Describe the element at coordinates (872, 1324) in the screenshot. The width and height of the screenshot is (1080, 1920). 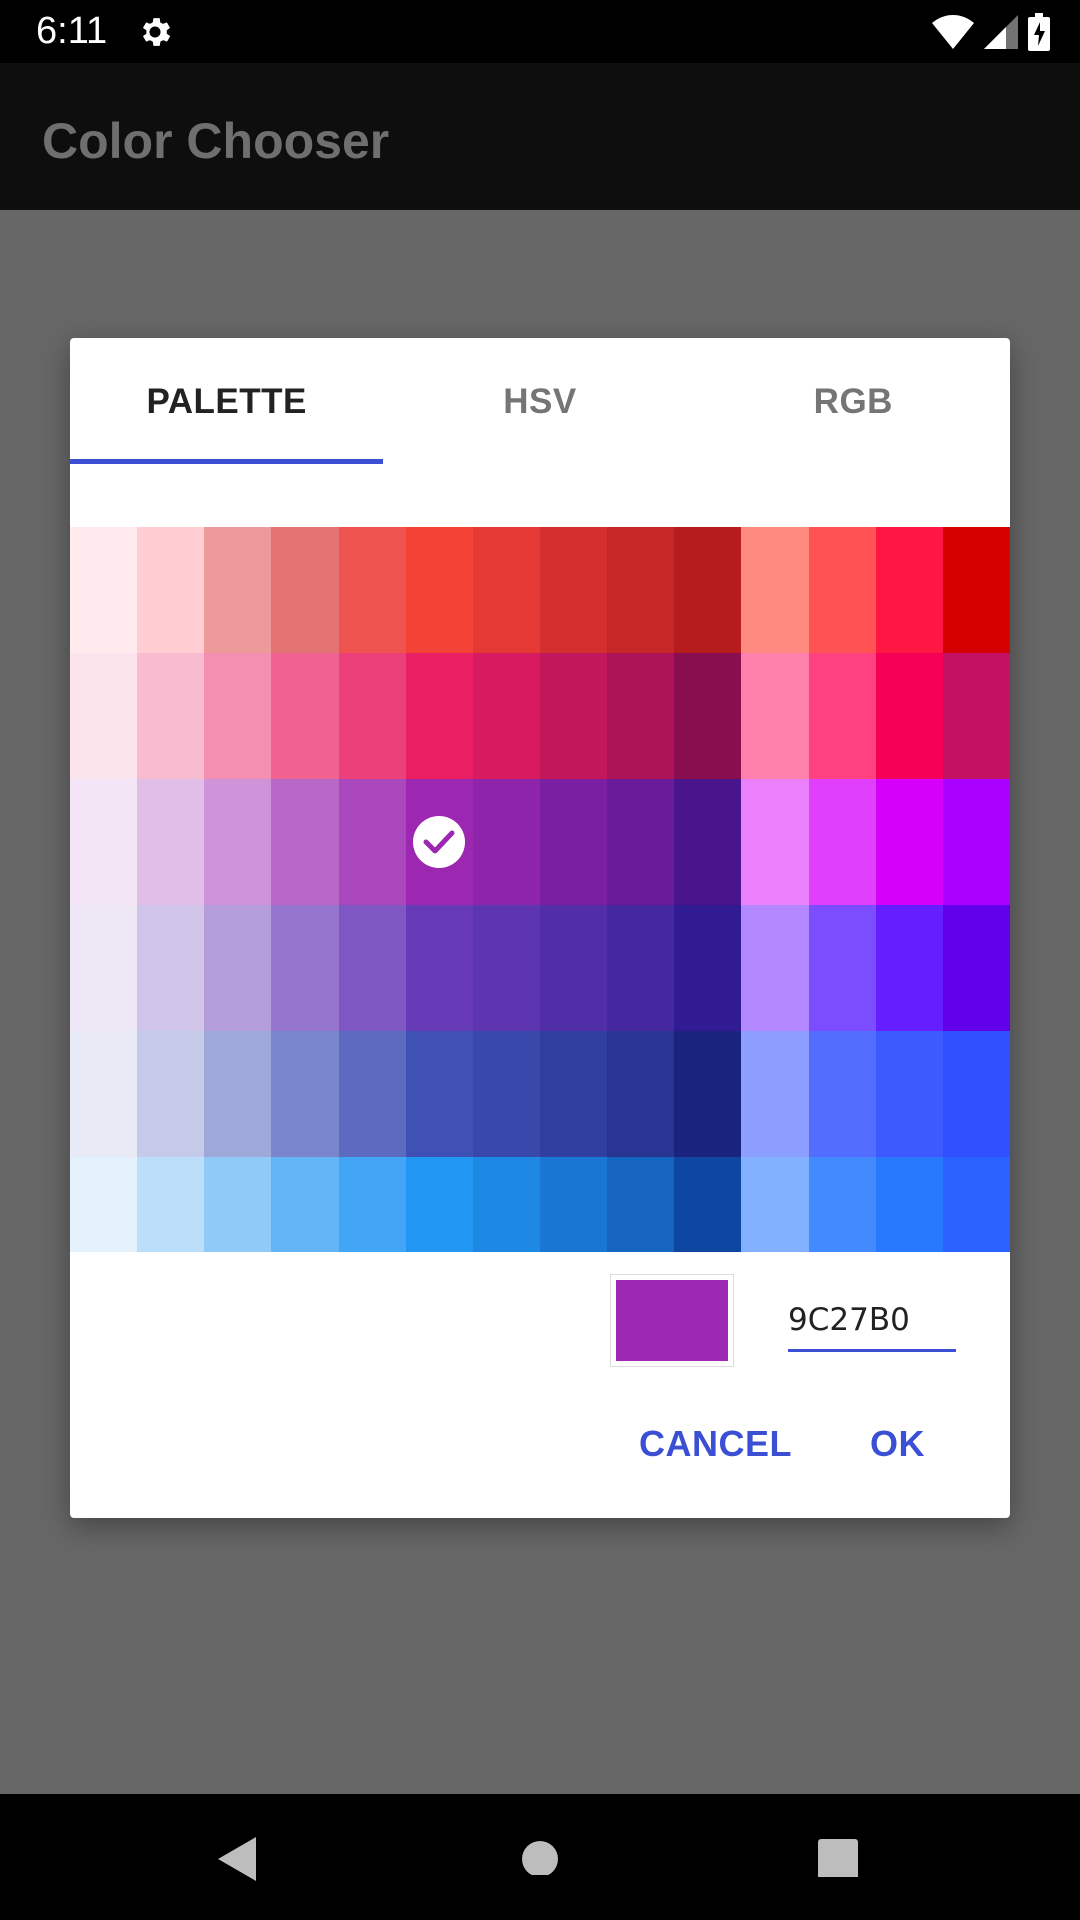
I see `hex-color-input` at that location.